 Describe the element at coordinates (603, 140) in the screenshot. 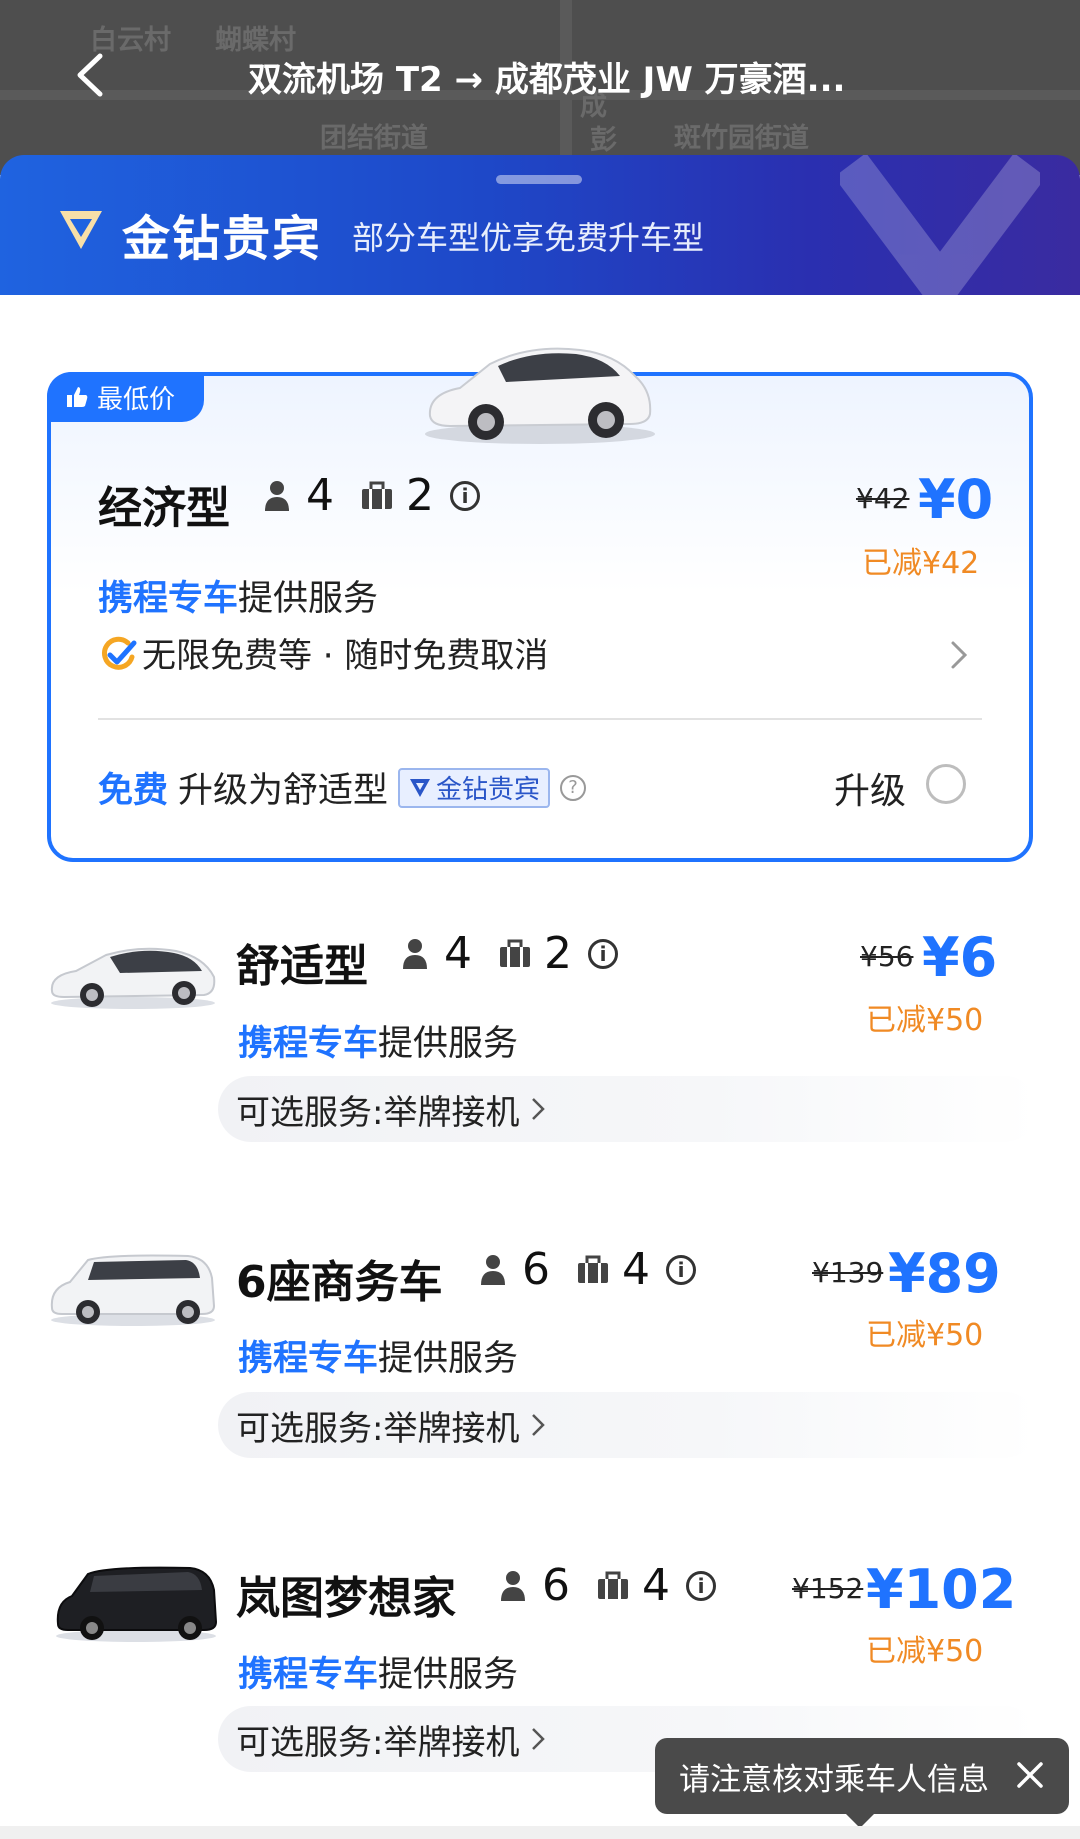

I see `map-label: 彭` at that location.